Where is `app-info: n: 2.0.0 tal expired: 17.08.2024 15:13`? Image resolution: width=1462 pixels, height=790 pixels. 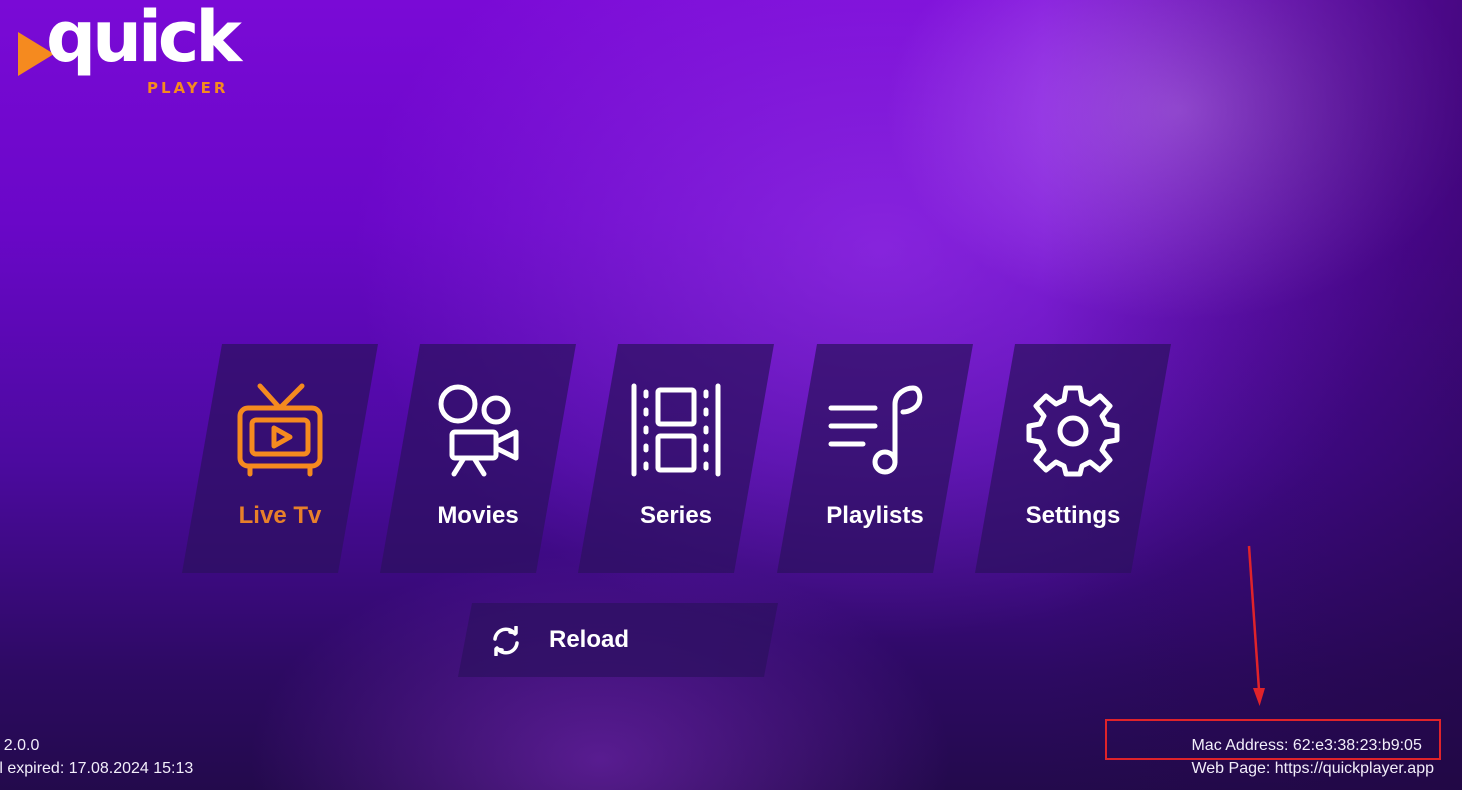 app-info: n: 2.0.0 tal expired: 17.08.2024 15:13 is located at coordinates (96, 757).